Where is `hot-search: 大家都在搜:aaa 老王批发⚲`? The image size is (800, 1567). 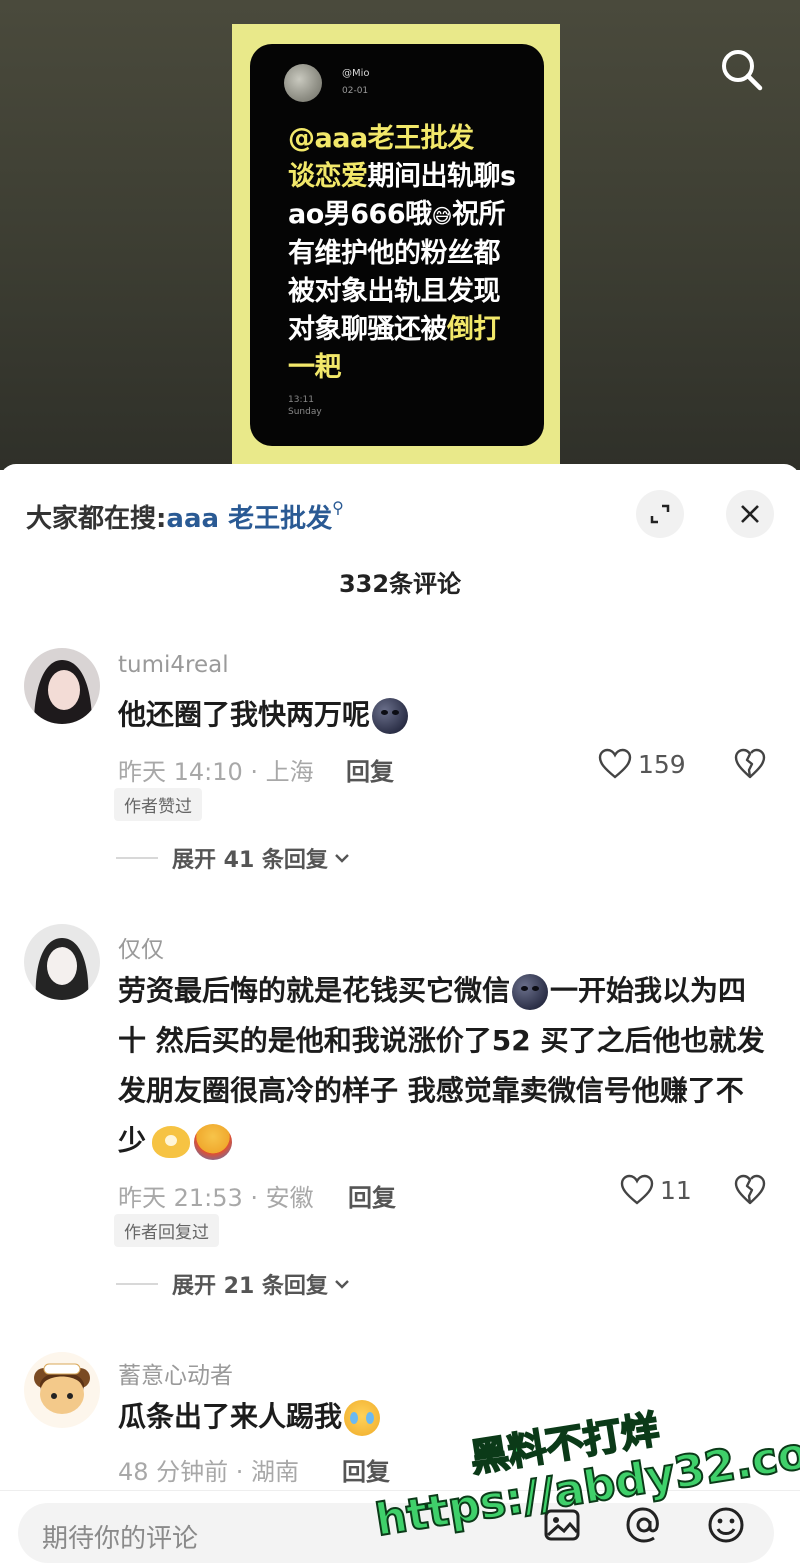 hot-search: 大家都在搜:aaa 老王批发⚲ is located at coordinates (185, 516).